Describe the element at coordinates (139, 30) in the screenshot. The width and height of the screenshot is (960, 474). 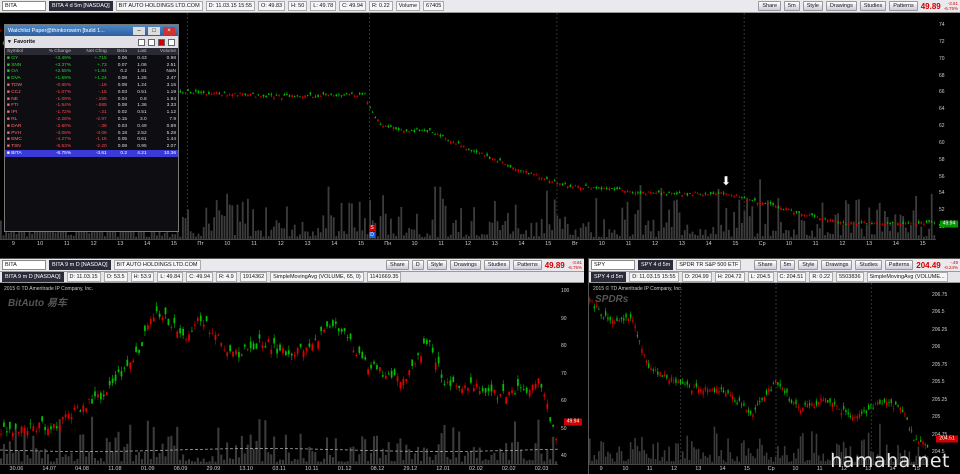
I see `minimize-icon: –` at that location.